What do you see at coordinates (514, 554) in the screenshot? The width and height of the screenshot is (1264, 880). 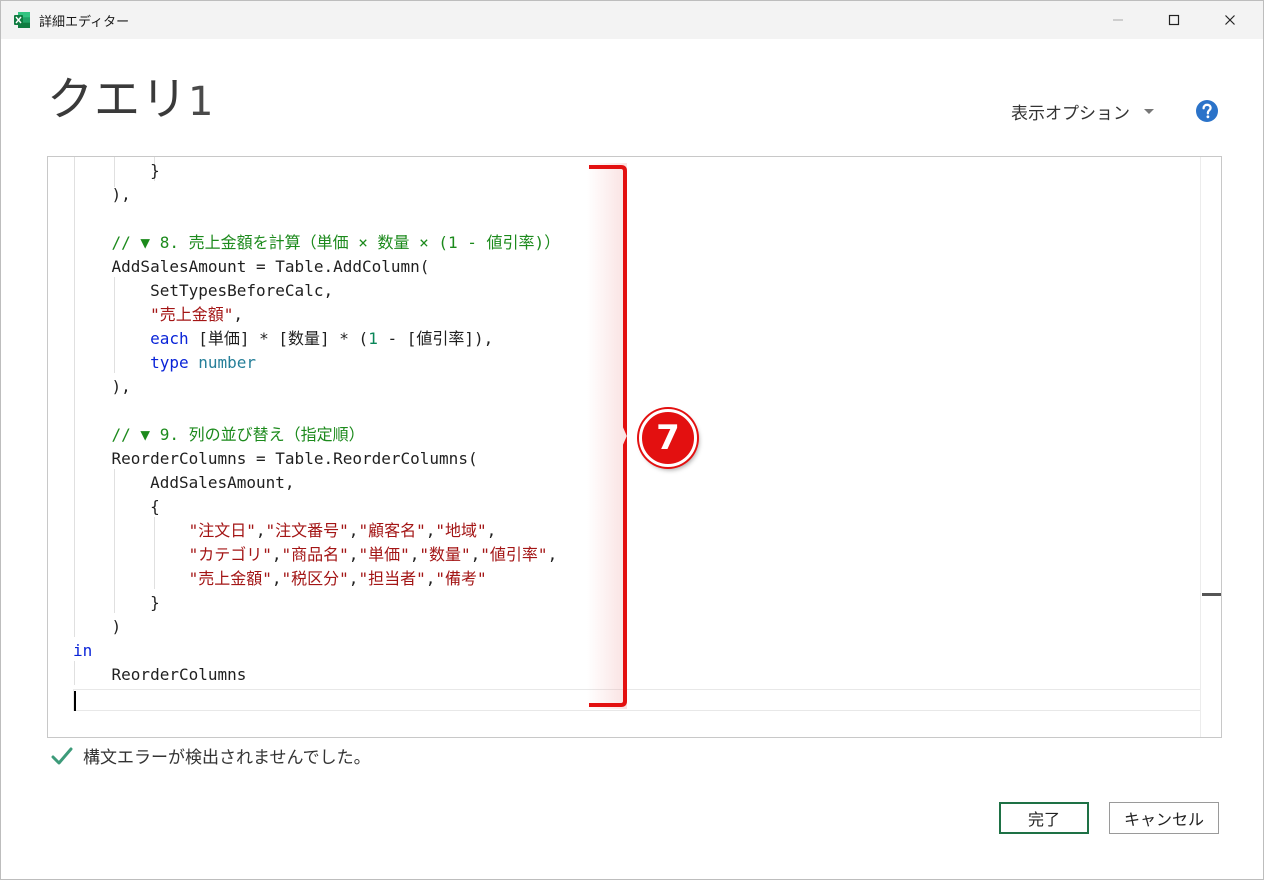 I see `code-token: "値引率"` at bounding box center [514, 554].